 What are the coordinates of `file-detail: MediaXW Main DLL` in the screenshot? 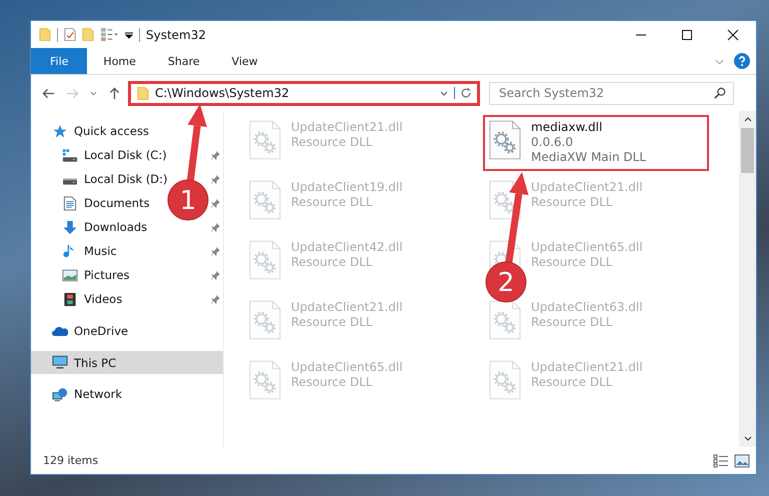 It's located at (588, 157).